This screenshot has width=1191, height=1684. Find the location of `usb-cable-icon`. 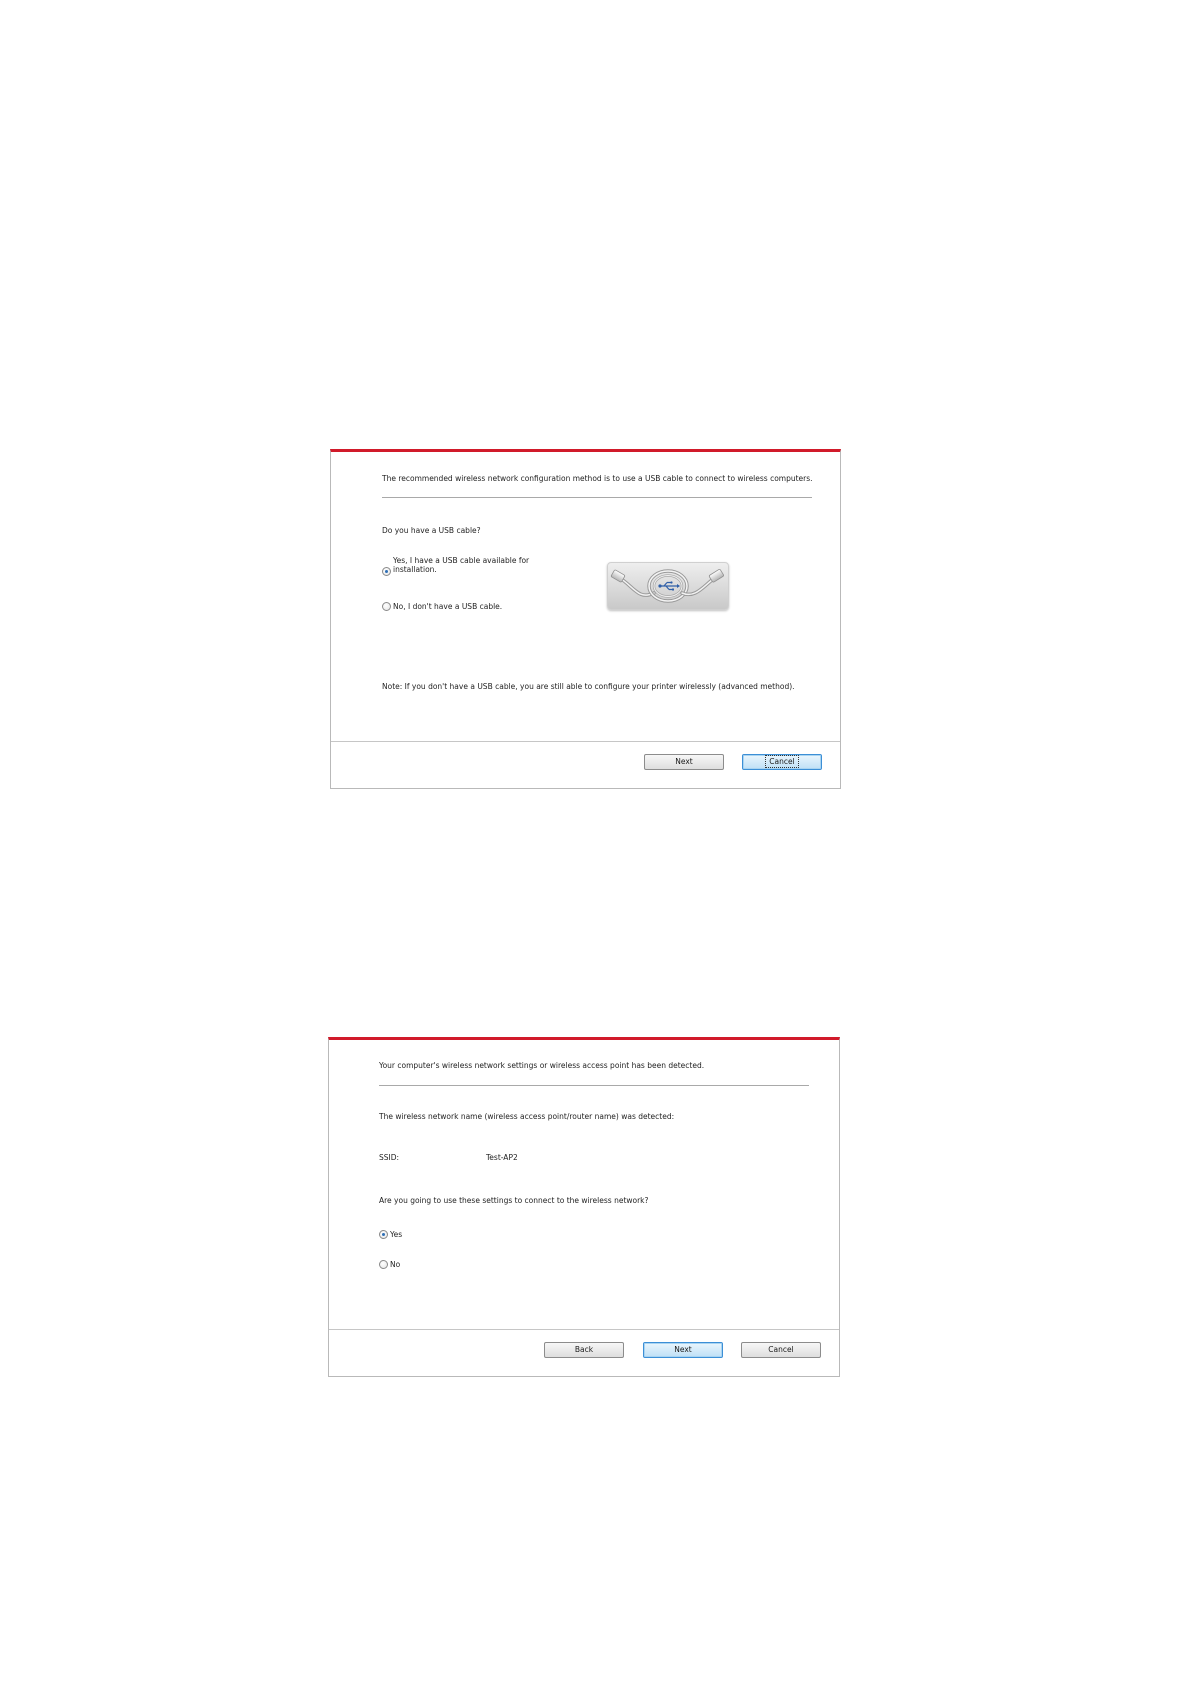

usb-cable-icon is located at coordinates (668, 586).